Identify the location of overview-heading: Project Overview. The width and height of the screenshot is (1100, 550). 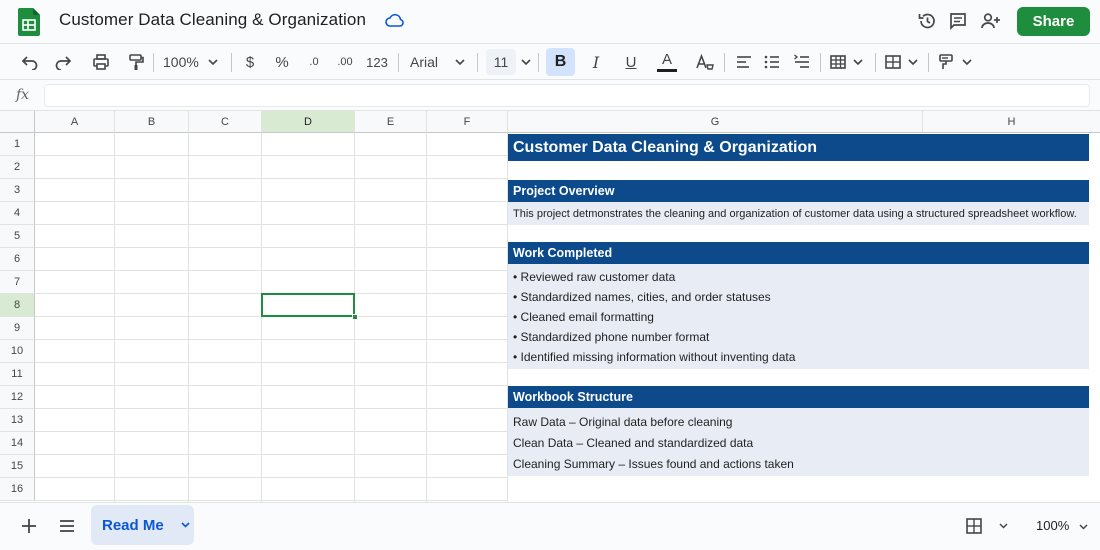
(798, 191).